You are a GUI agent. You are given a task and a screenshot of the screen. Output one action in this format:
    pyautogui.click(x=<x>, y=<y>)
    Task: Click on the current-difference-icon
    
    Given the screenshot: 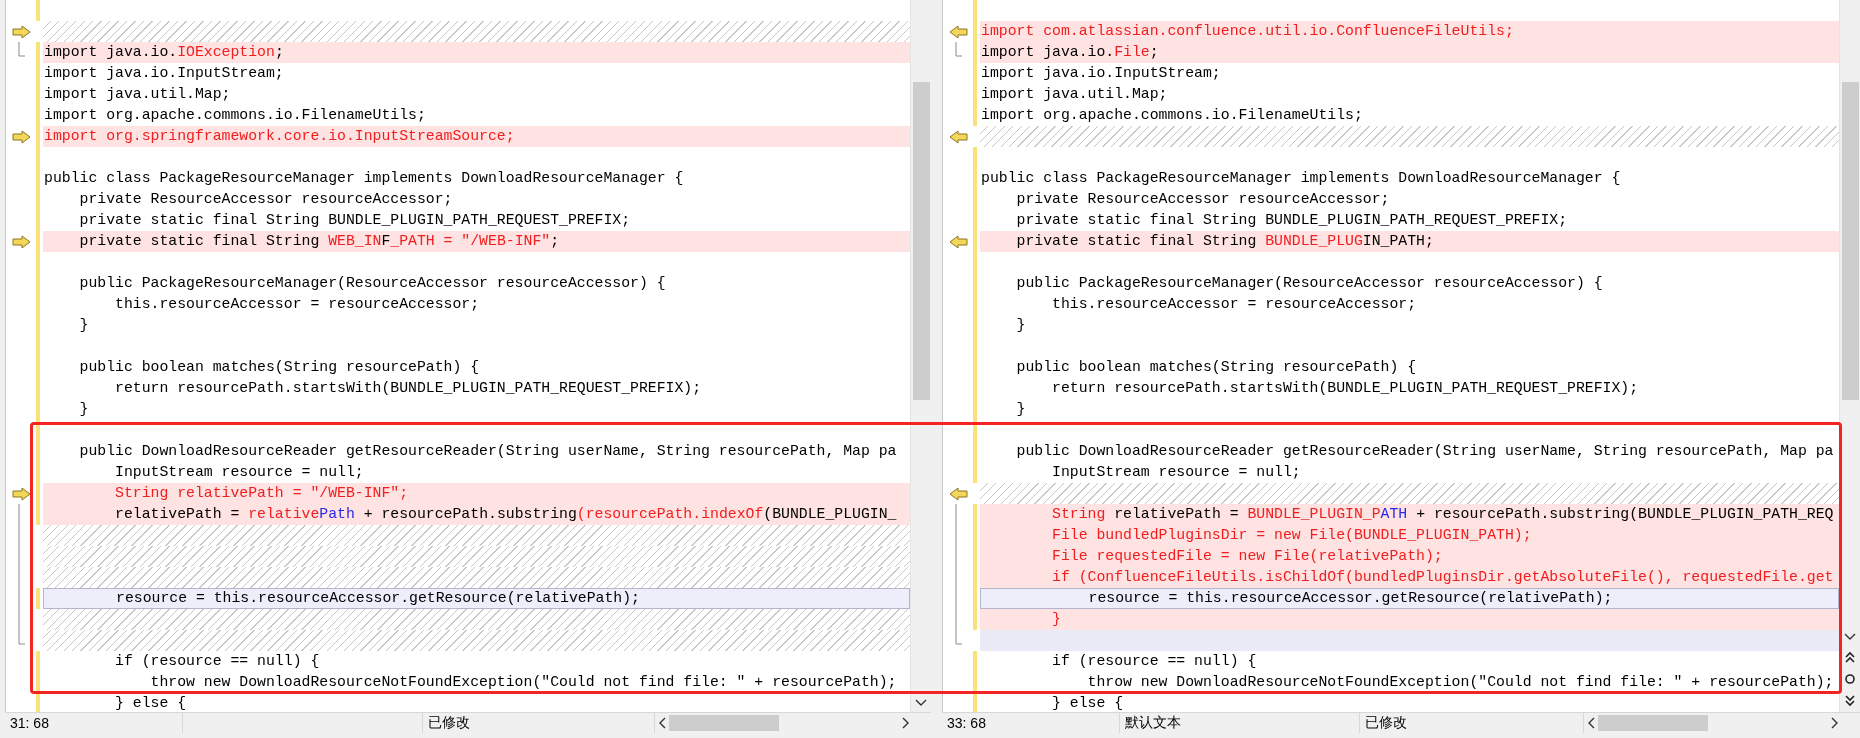 What is the action you would take?
    pyautogui.click(x=1850, y=679)
    